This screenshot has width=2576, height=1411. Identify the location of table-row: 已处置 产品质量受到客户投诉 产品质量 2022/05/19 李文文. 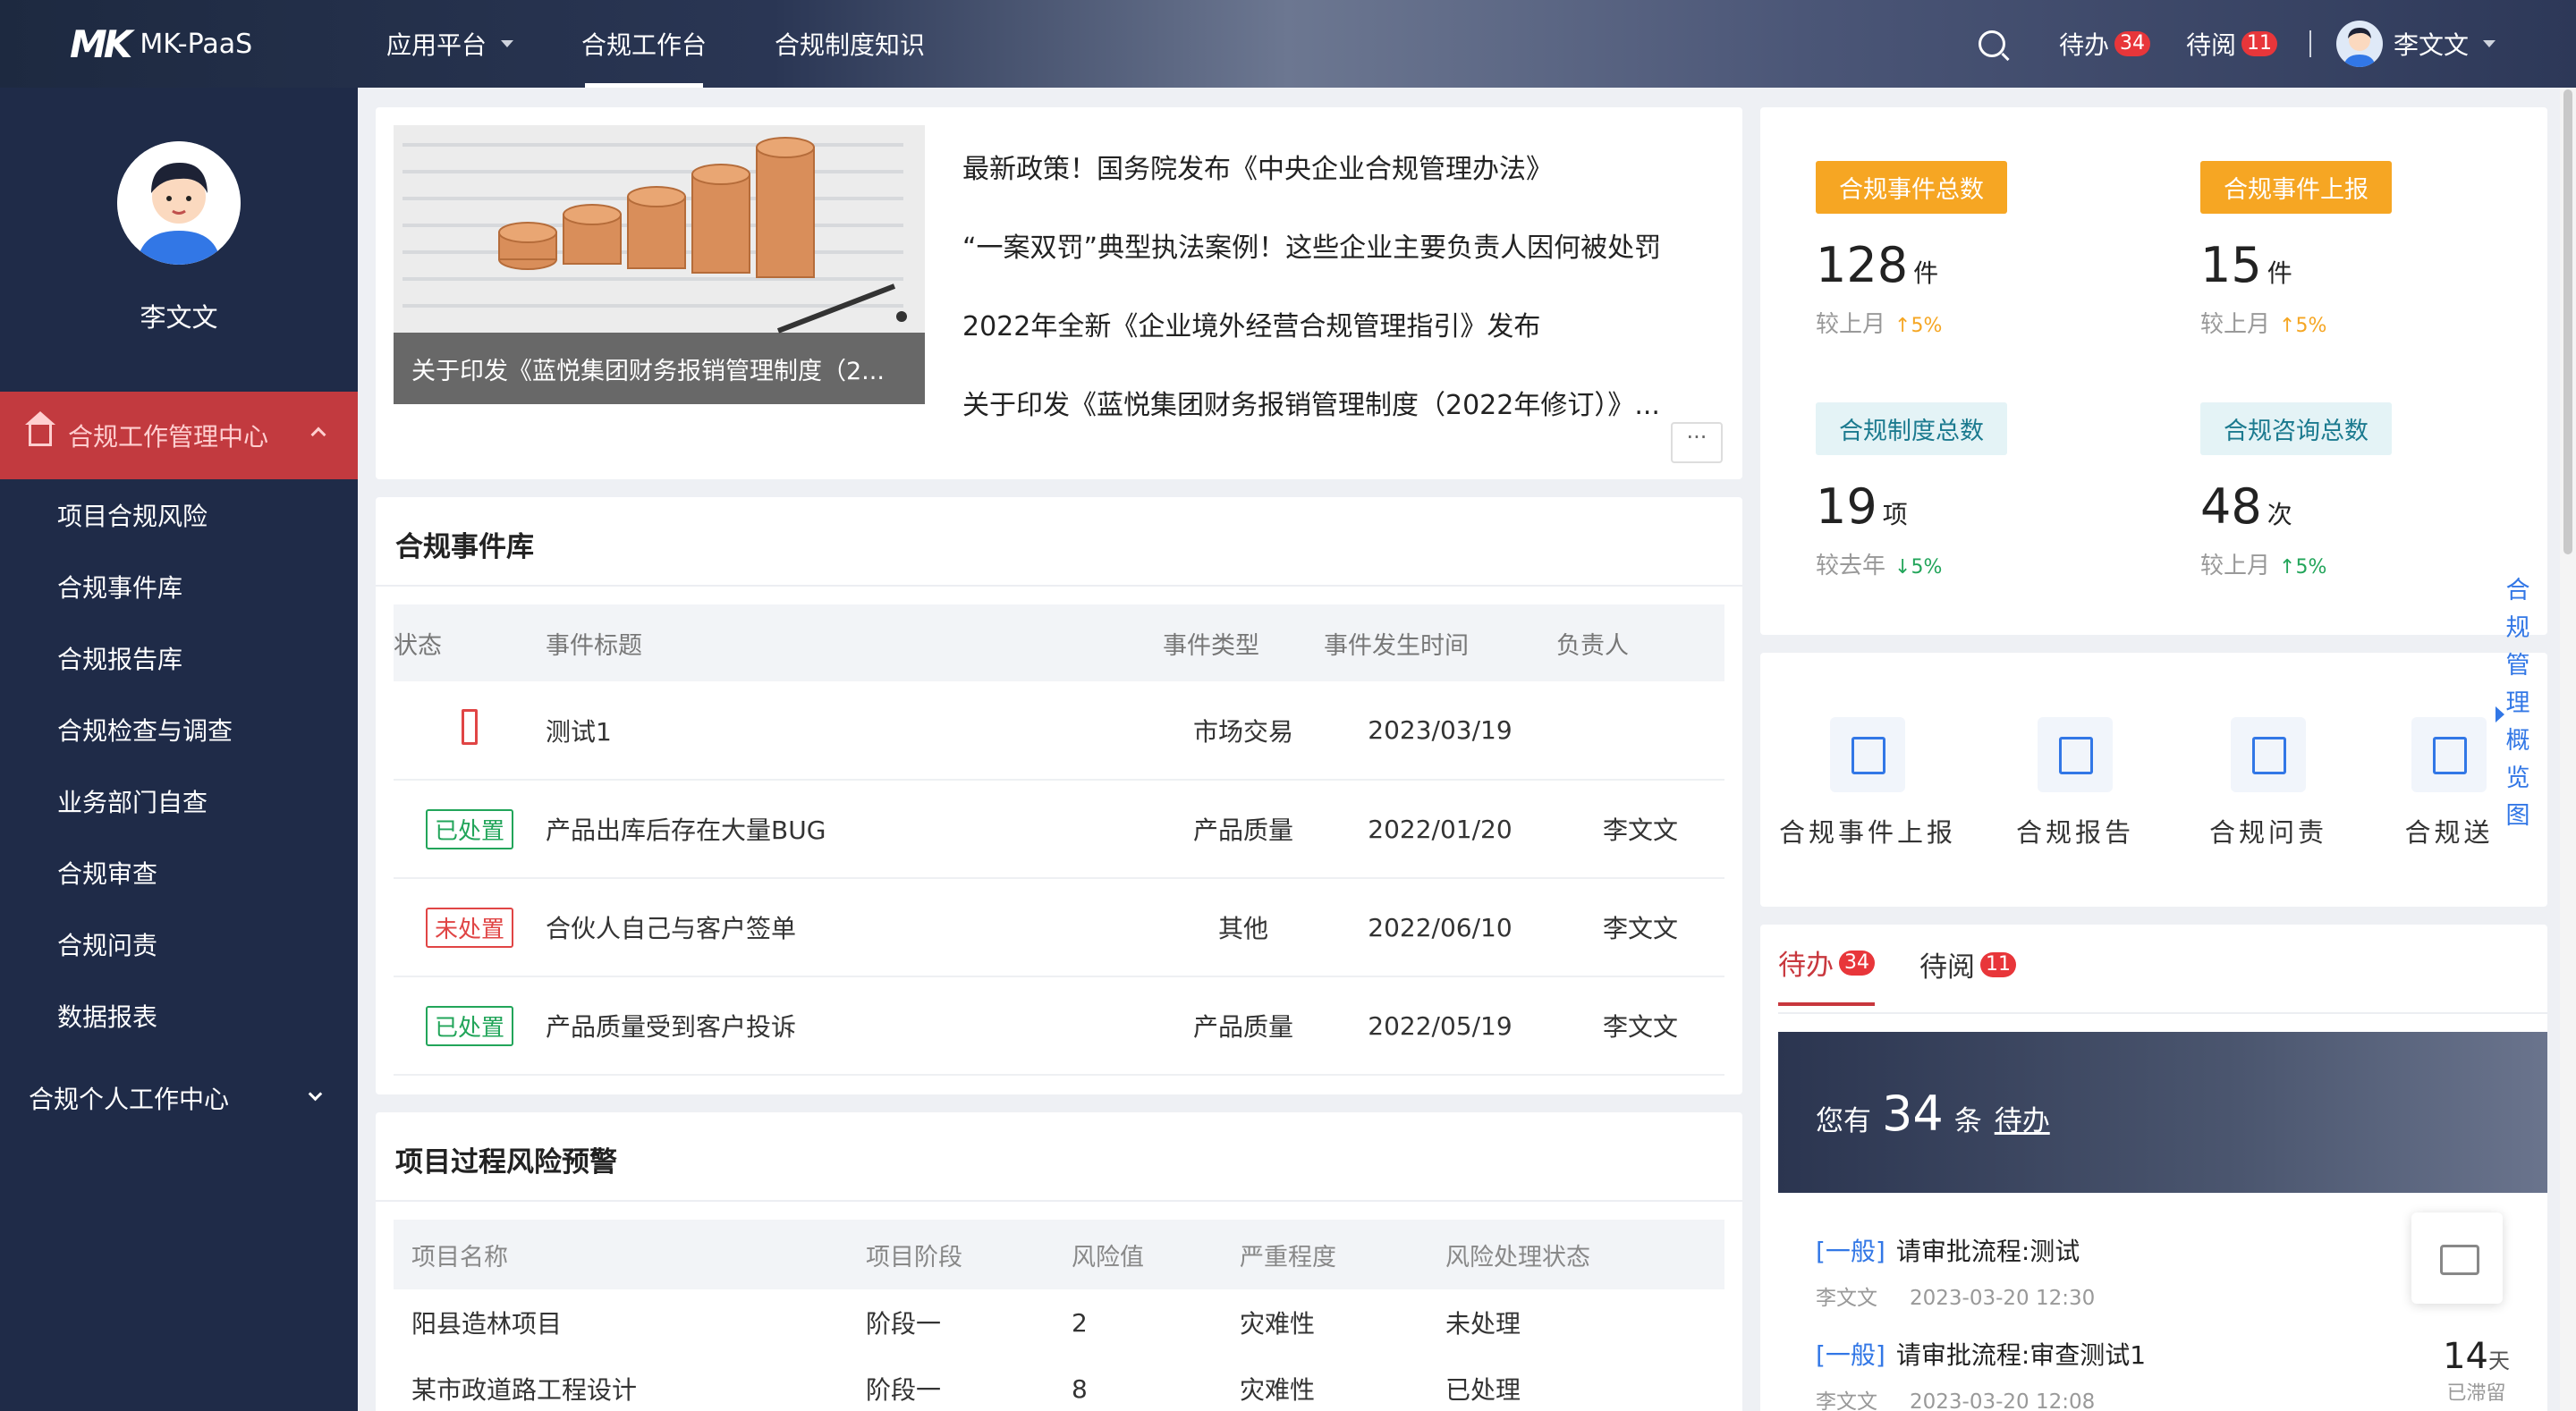
(1059, 1026).